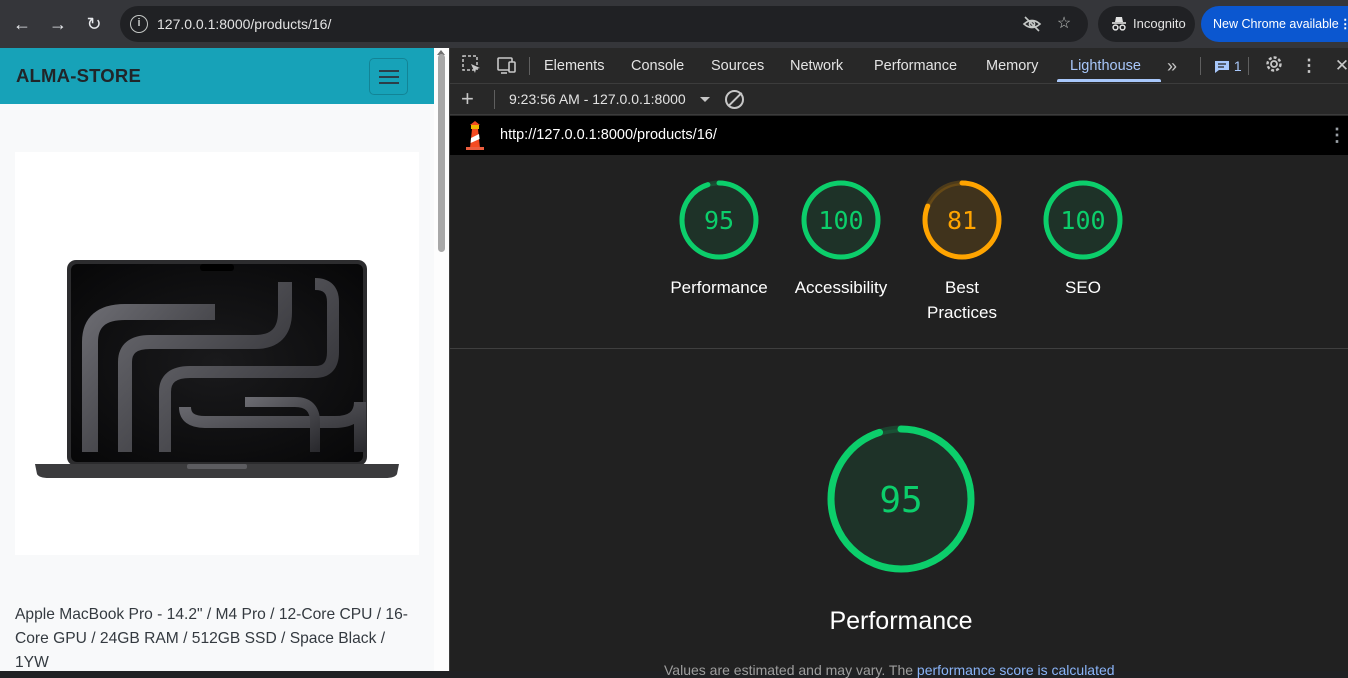  Describe the element at coordinates (719, 287) in the screenshot. I see `gauge-label: Performance` at that location.